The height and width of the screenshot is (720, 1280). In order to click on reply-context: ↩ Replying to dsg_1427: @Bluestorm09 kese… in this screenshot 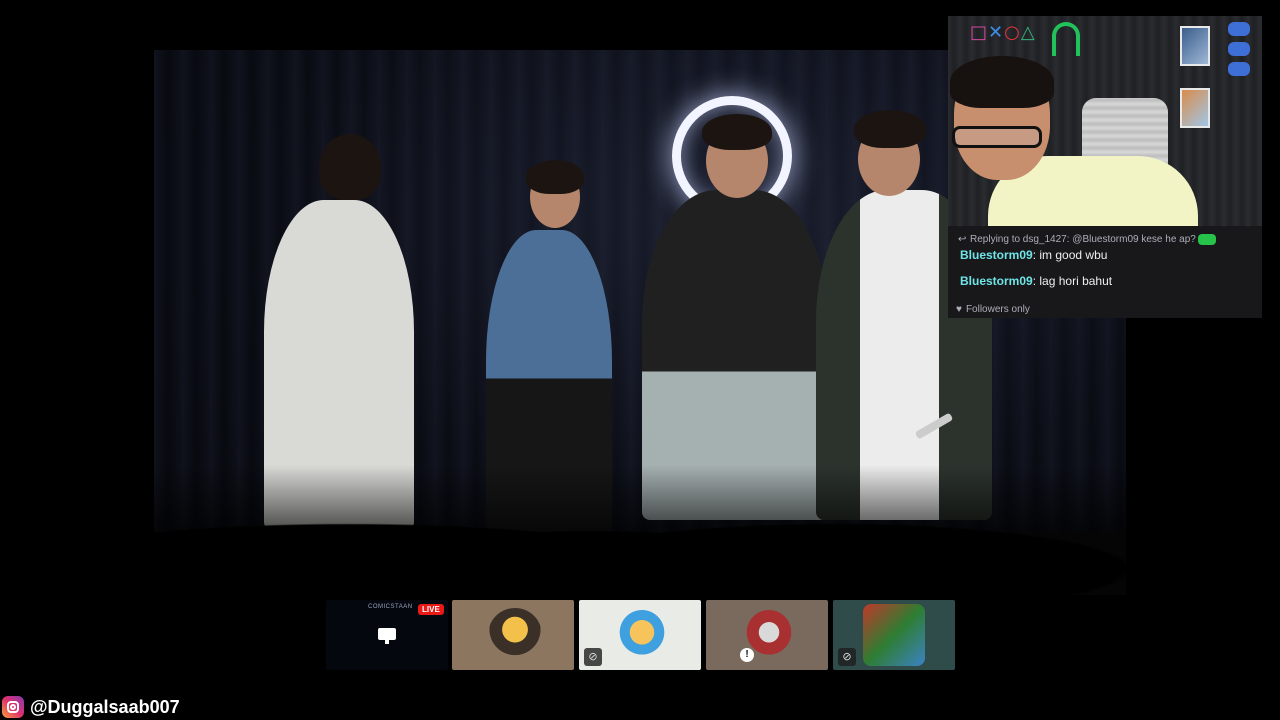, I will do `click(1087, 239)`.